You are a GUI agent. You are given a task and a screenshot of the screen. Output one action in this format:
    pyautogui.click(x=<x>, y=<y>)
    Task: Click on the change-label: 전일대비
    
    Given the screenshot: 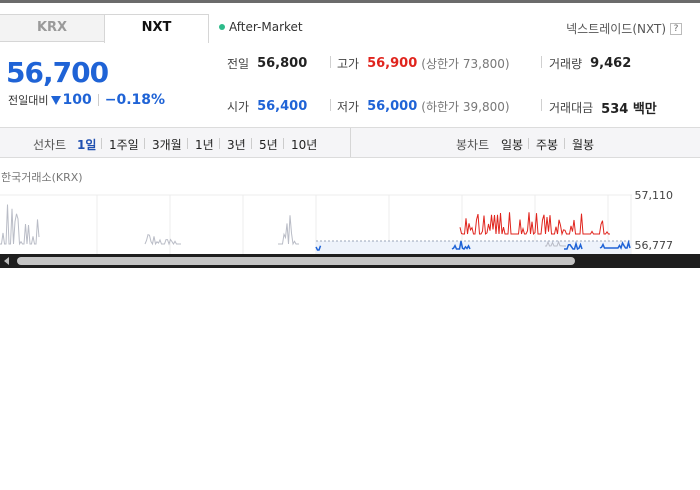 What is the action you would take?
    pyautogui.click(x=28, y=100)
    